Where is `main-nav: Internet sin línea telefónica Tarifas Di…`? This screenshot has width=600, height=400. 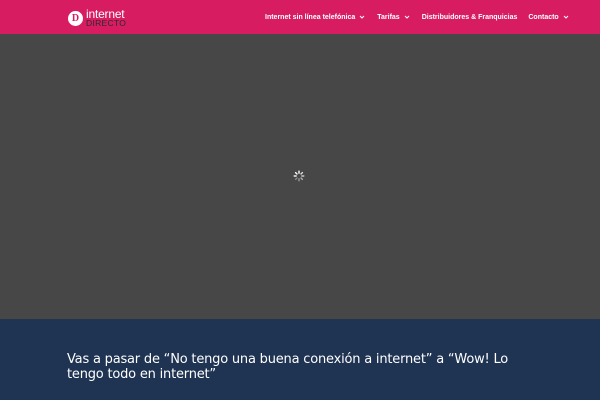 main-nav: Internet sin línea telefónica Tarifas Di… is located at coordinates (423, 17).